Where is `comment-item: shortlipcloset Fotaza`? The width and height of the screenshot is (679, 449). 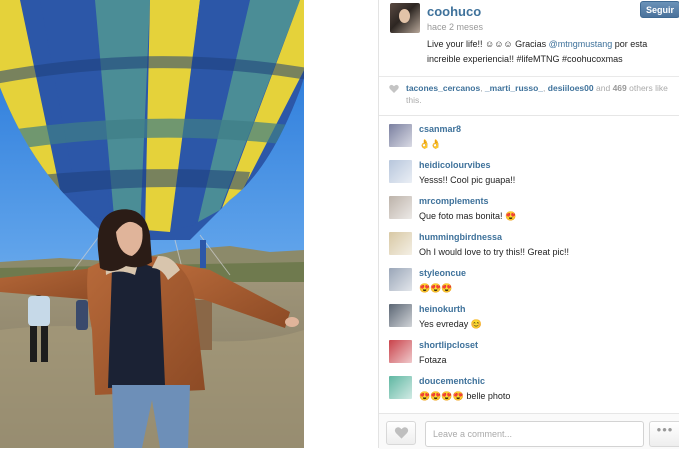 comment-item: shortlipcloset Fotaza is located at coordinates (529, 350).